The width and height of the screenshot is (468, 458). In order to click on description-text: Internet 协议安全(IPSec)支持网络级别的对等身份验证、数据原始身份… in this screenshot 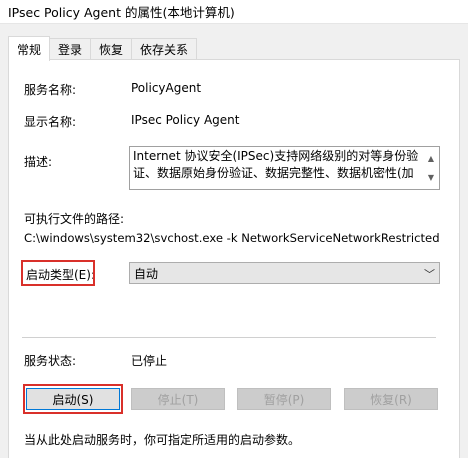, I will do `click(276, 164)`.